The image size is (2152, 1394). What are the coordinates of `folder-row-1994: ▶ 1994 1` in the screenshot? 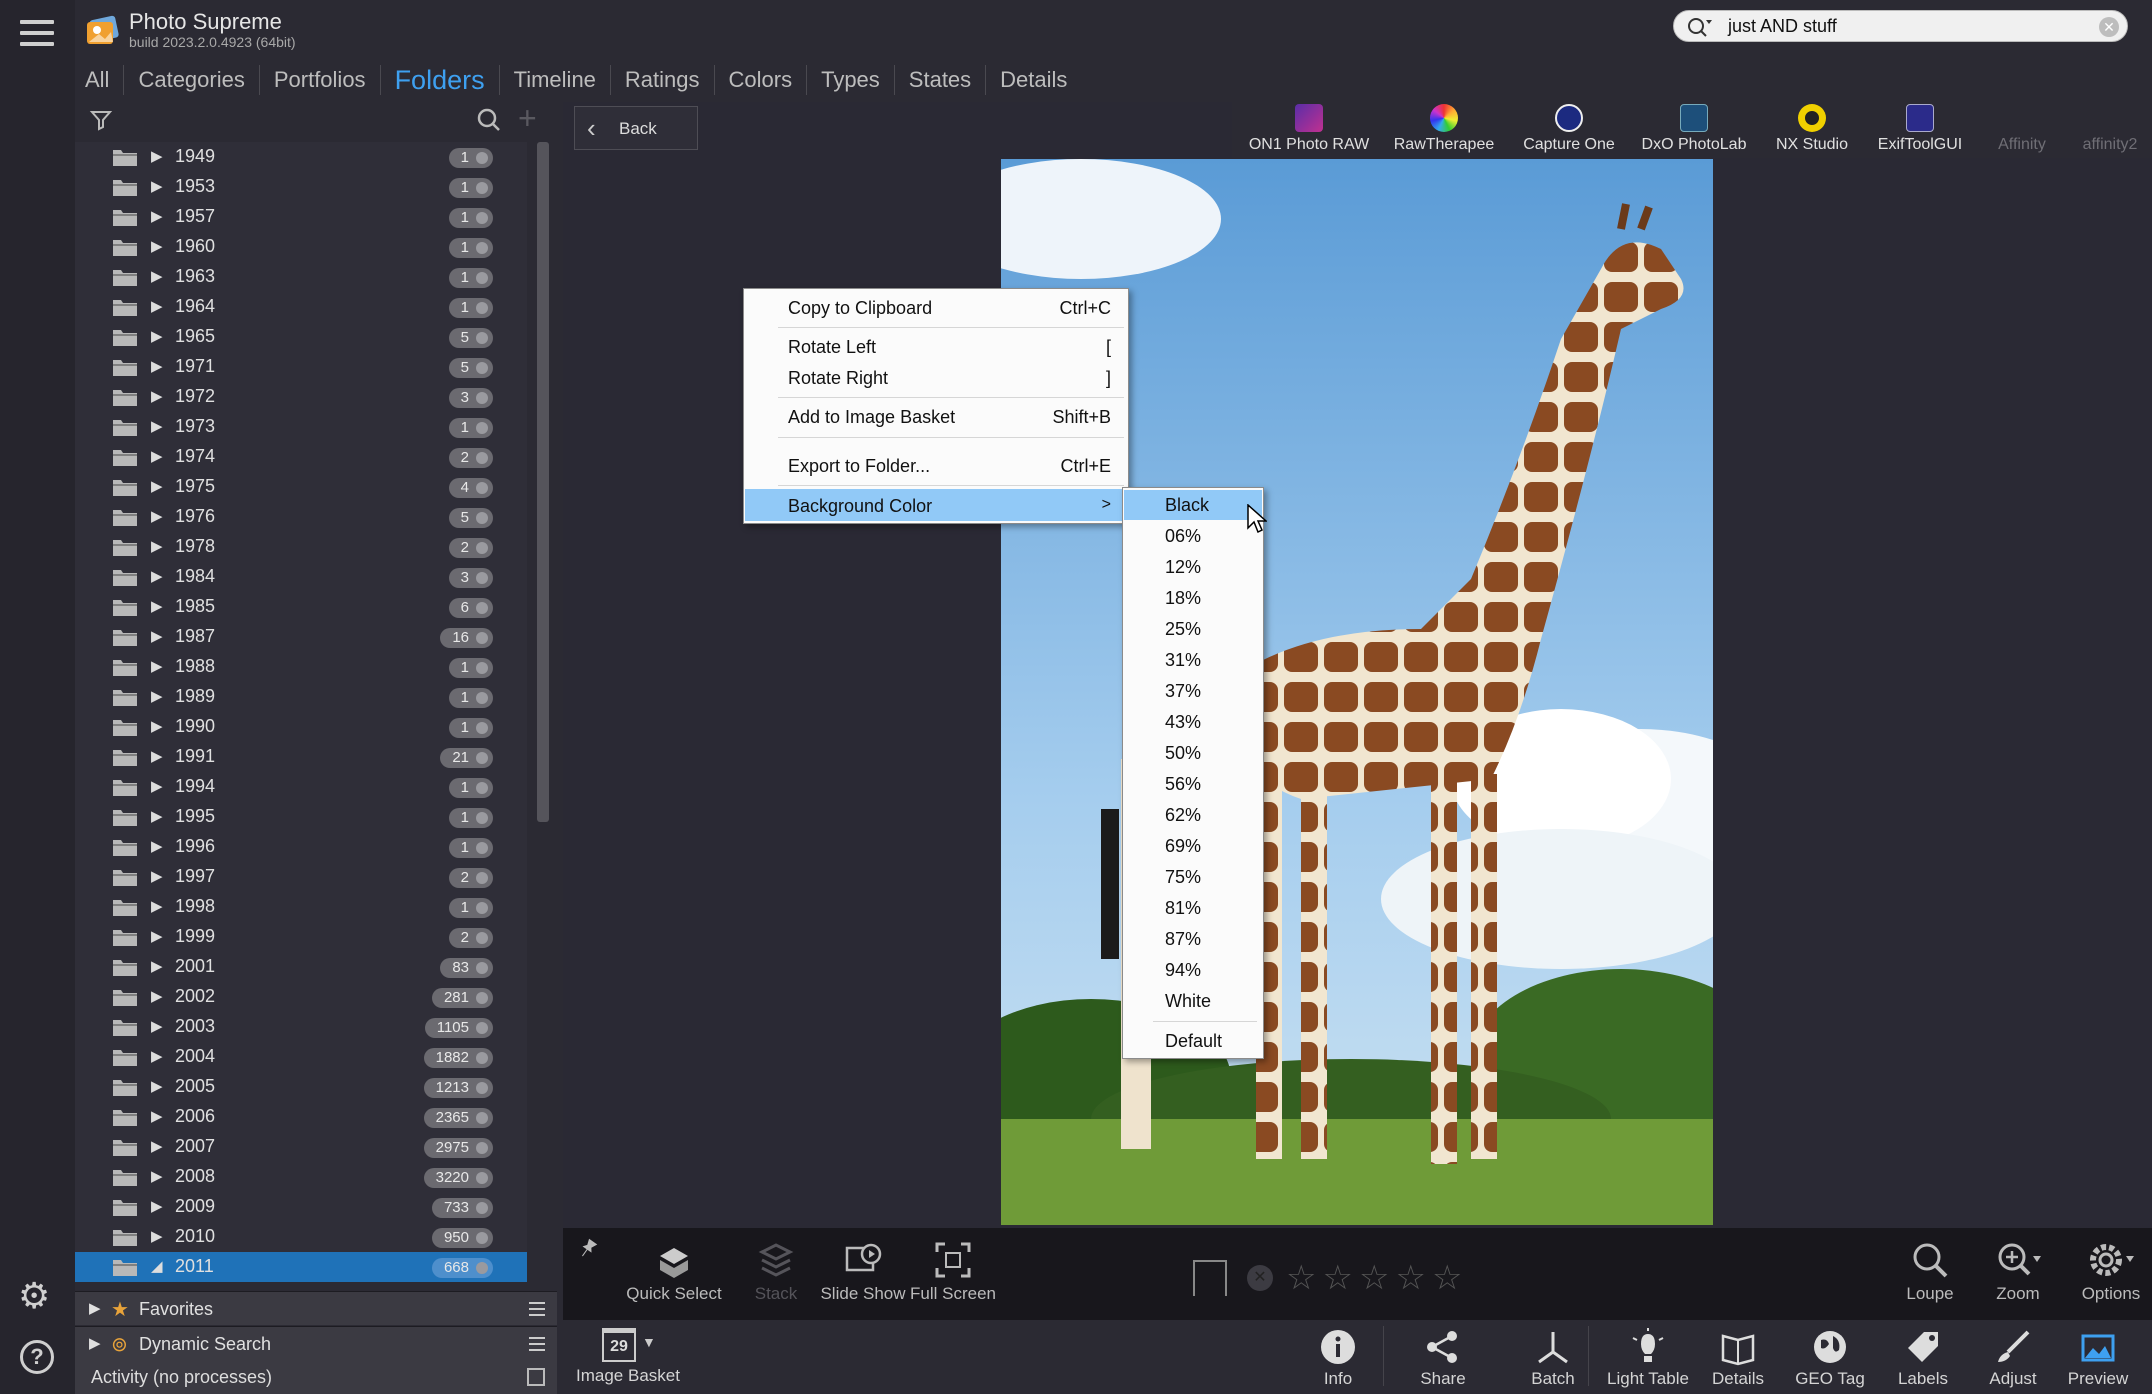 It's located at (301, 787).